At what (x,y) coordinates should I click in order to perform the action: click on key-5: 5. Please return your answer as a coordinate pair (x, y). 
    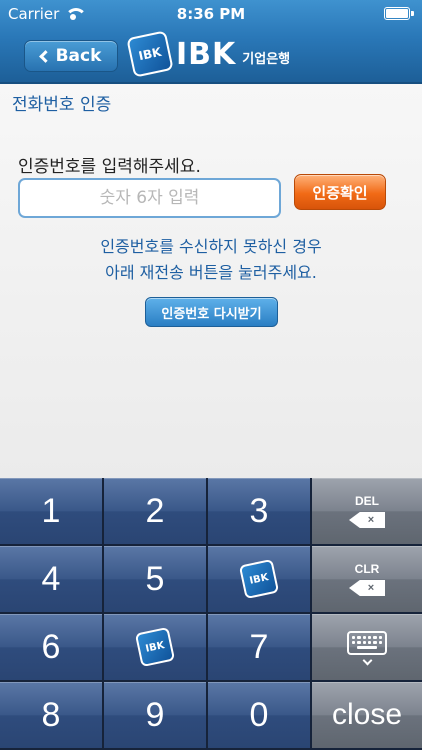
    Looking at the image, I should click on (156, 580).